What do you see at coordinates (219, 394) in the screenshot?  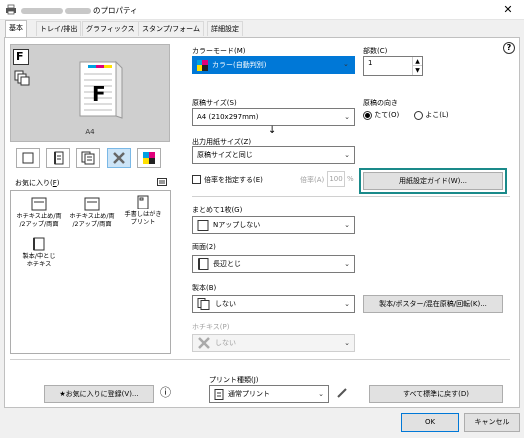 I see `document-icon` at bounding box center [219, 394].